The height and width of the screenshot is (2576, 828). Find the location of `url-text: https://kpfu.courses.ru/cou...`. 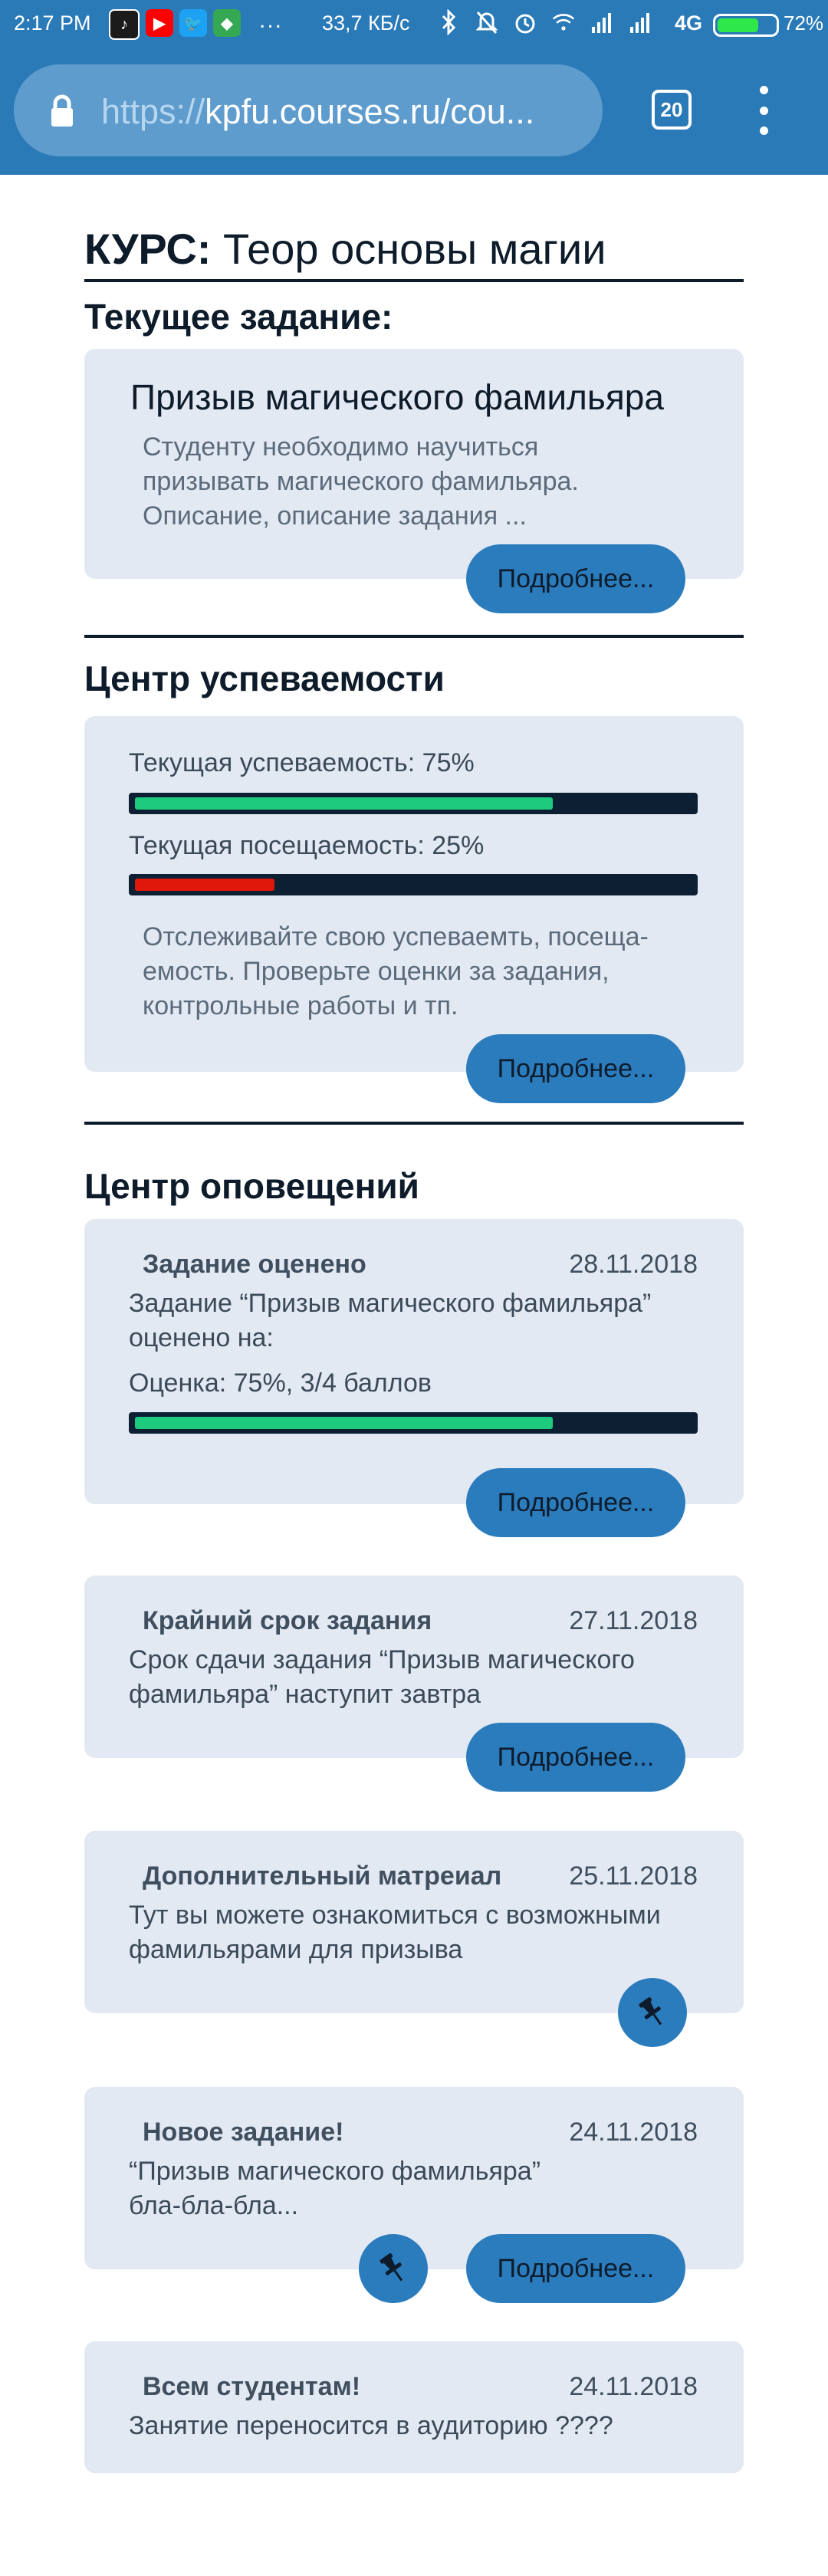

url-text: https://kpfu.courses.ru/cou... is located at coordinates (346, 112).